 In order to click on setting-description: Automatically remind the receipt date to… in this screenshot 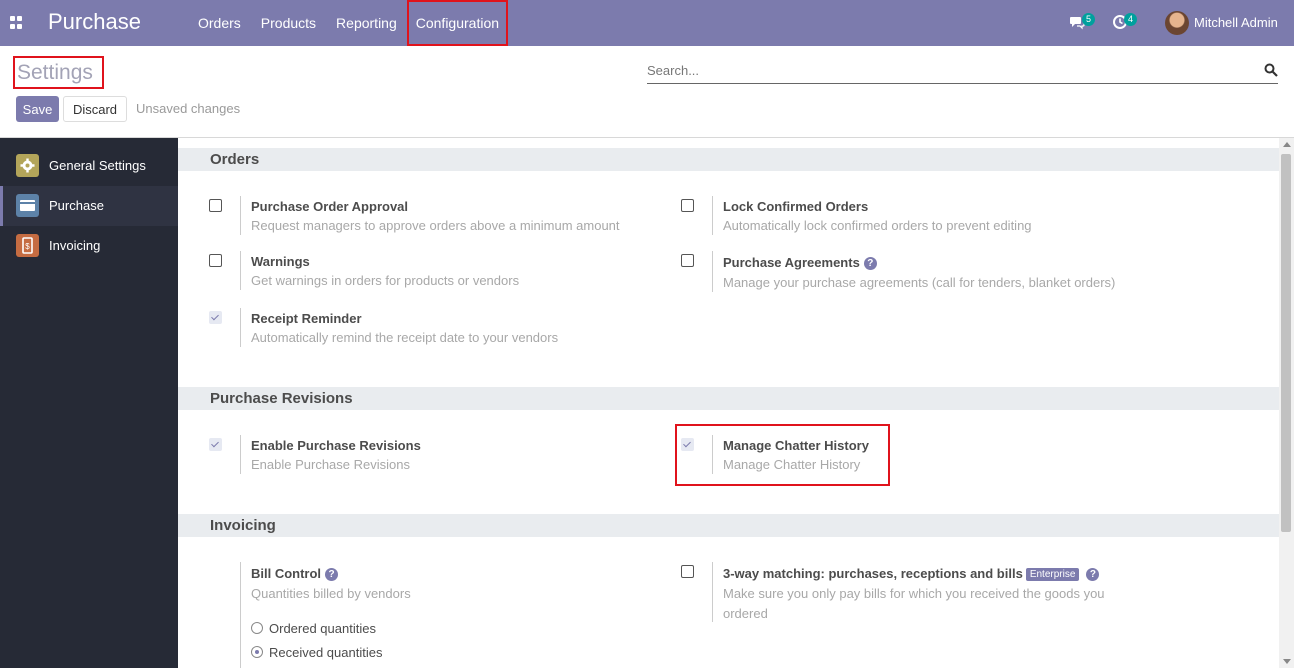, I will do `click(405, 337)`.